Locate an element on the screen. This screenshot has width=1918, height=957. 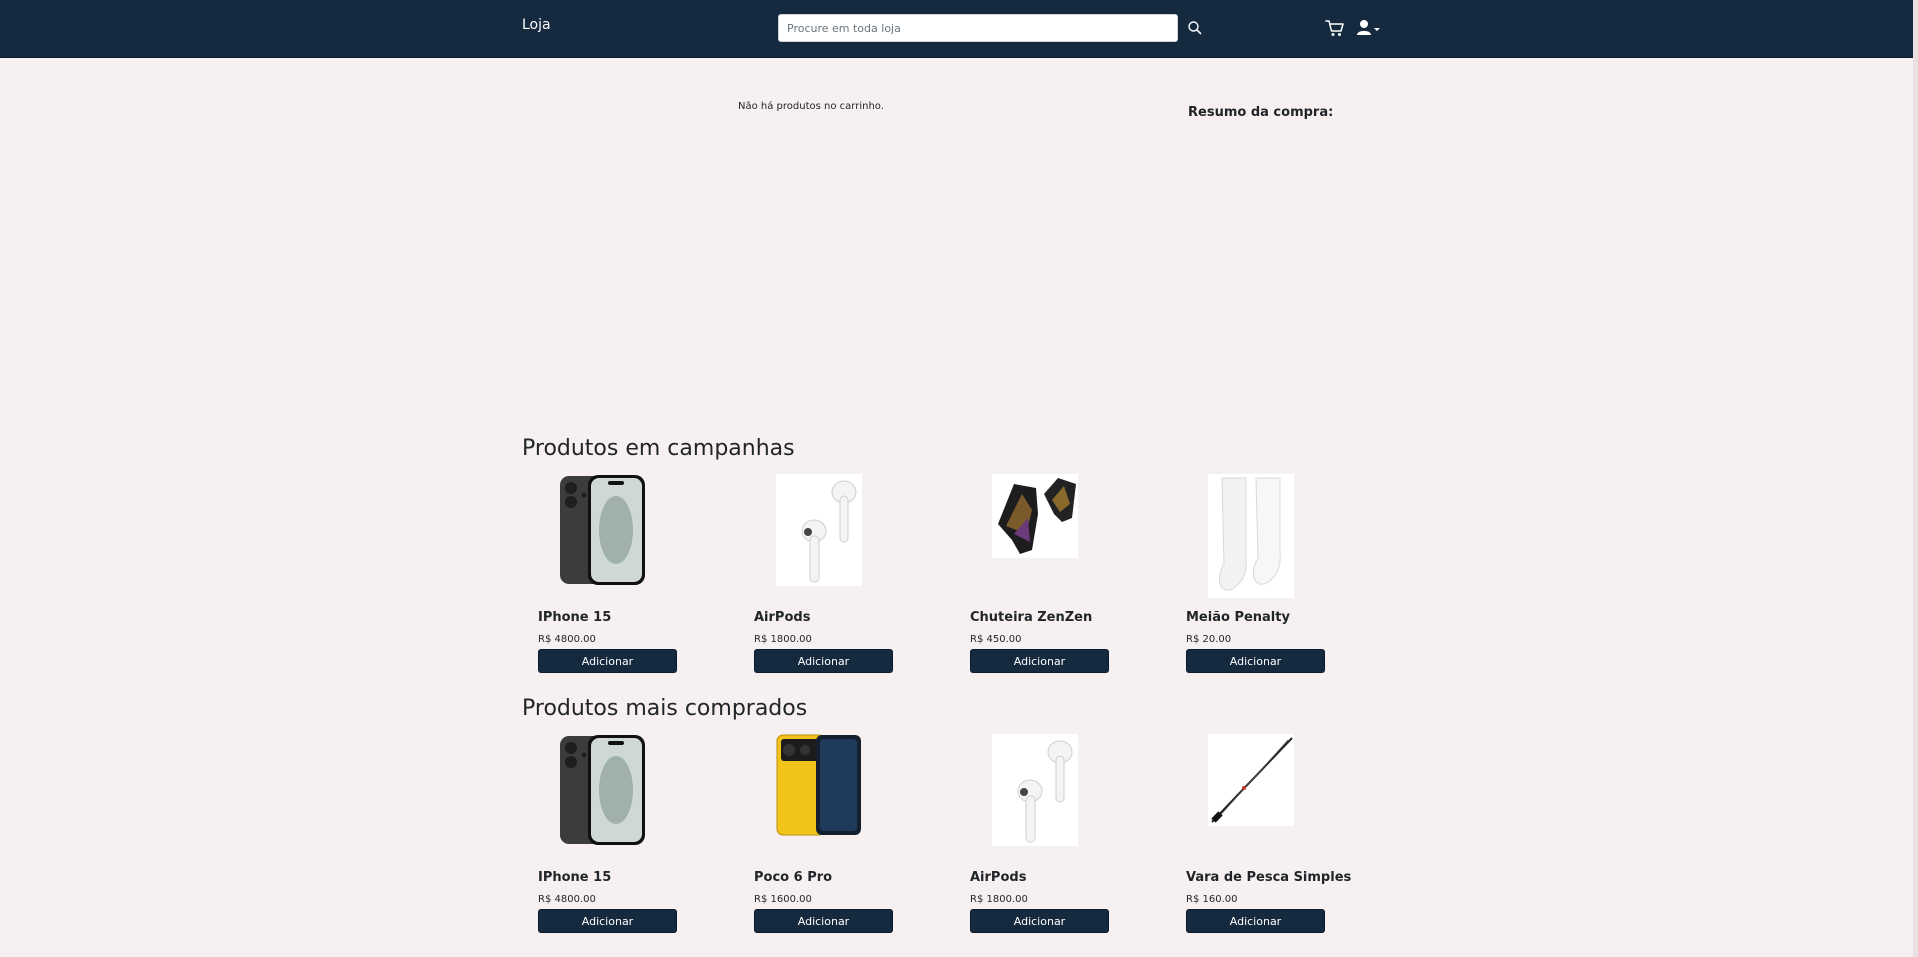
search-input is located at coordinates (978, 28).